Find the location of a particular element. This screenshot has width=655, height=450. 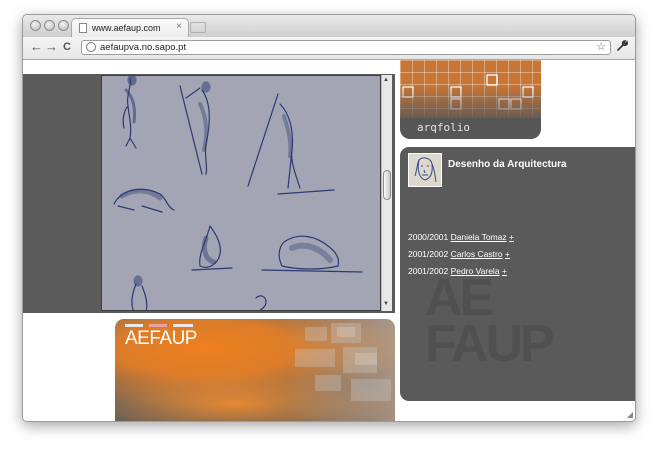

desenho-heading: Desenho da Arquitectura is located at coordinates (507, 164).